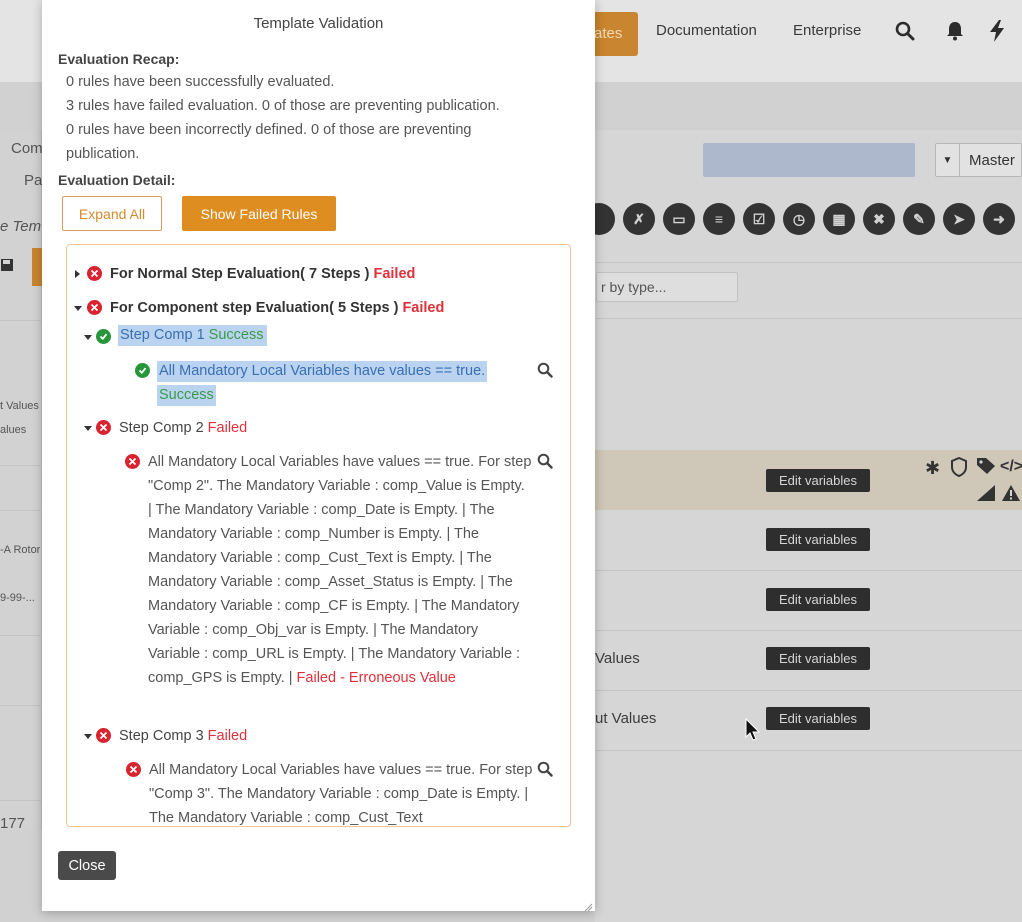  What do you see at coordinates (706, 30) in the screenshot?
I see `nav-item-documentation: Documentation` at bounding box center [706, 30].